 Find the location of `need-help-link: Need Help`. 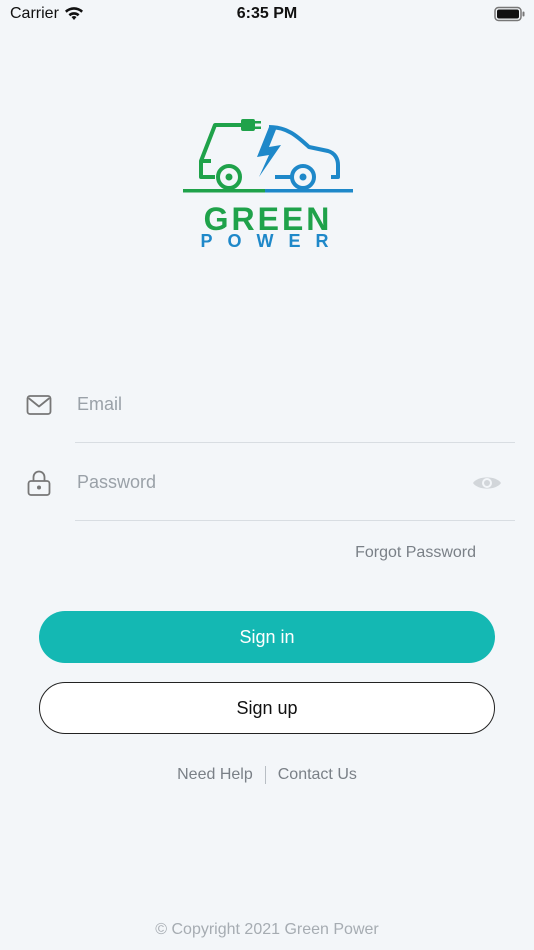

need-help-link: Need Help is located at coordinates (215, 774).